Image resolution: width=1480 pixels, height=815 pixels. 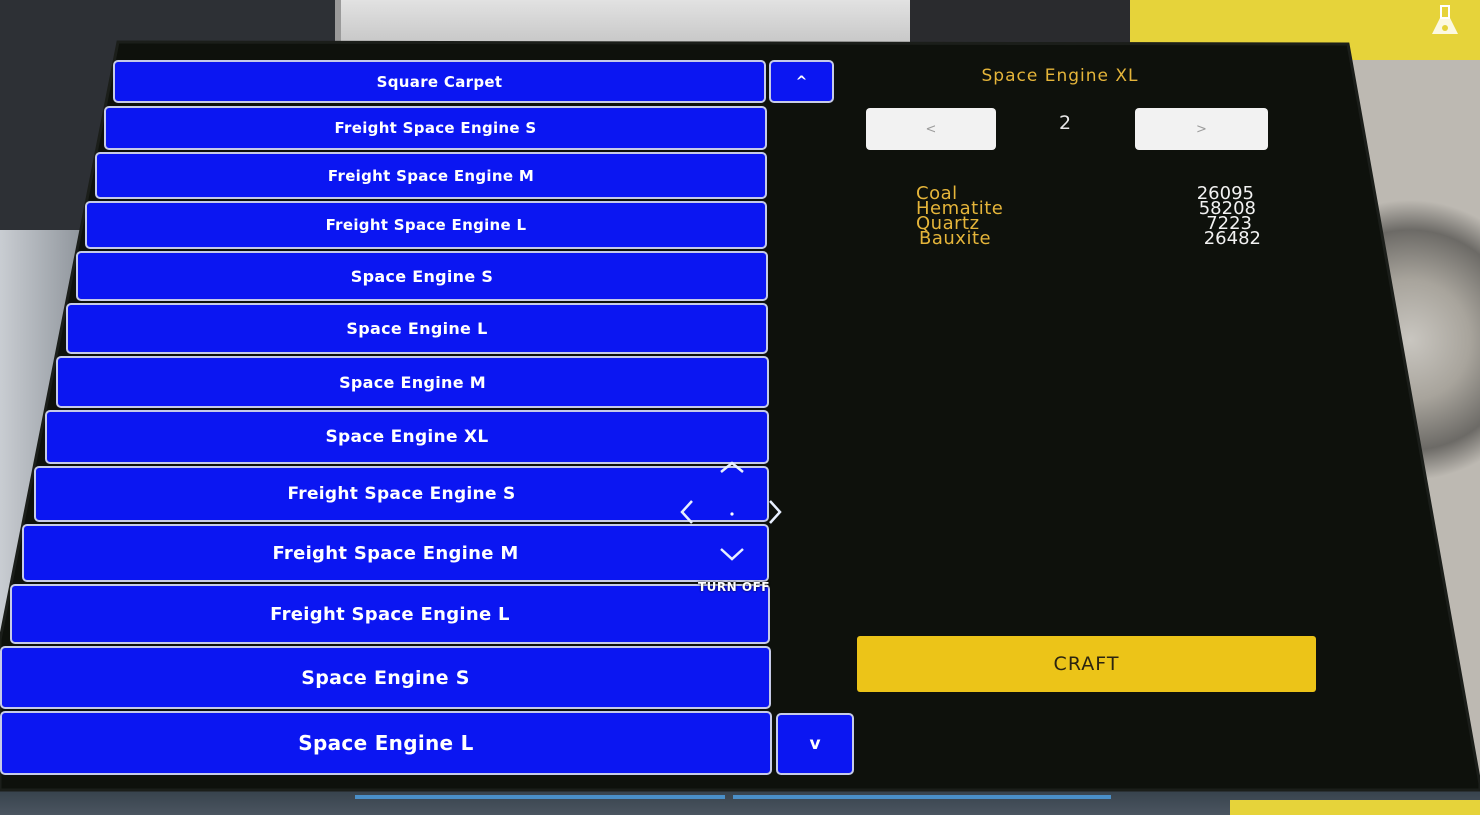 I want to click on list-item-label: Space Engine M, so click(x=412, y=382).